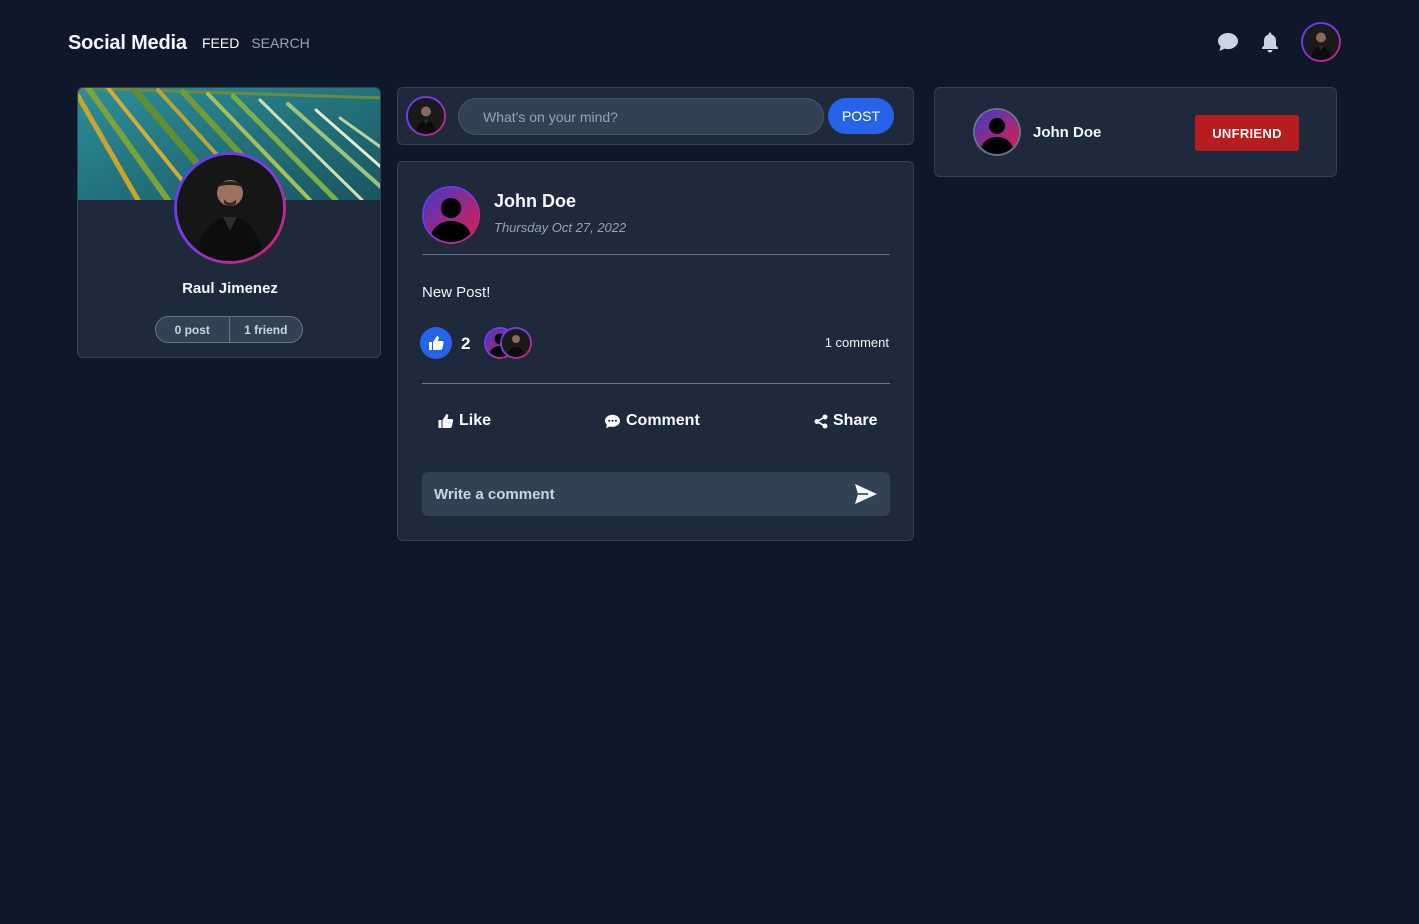 The image size is (1419, 924). I want to click on post-actions: Like Comment Share, so click(656, 428).